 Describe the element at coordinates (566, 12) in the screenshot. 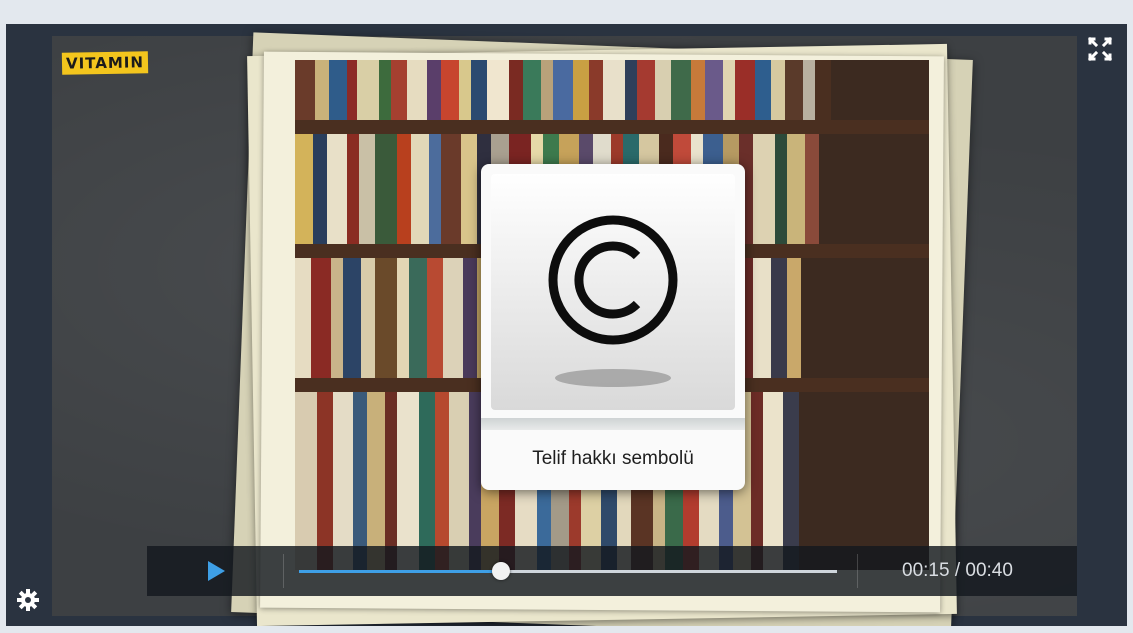

I see `top-bar` at that location.